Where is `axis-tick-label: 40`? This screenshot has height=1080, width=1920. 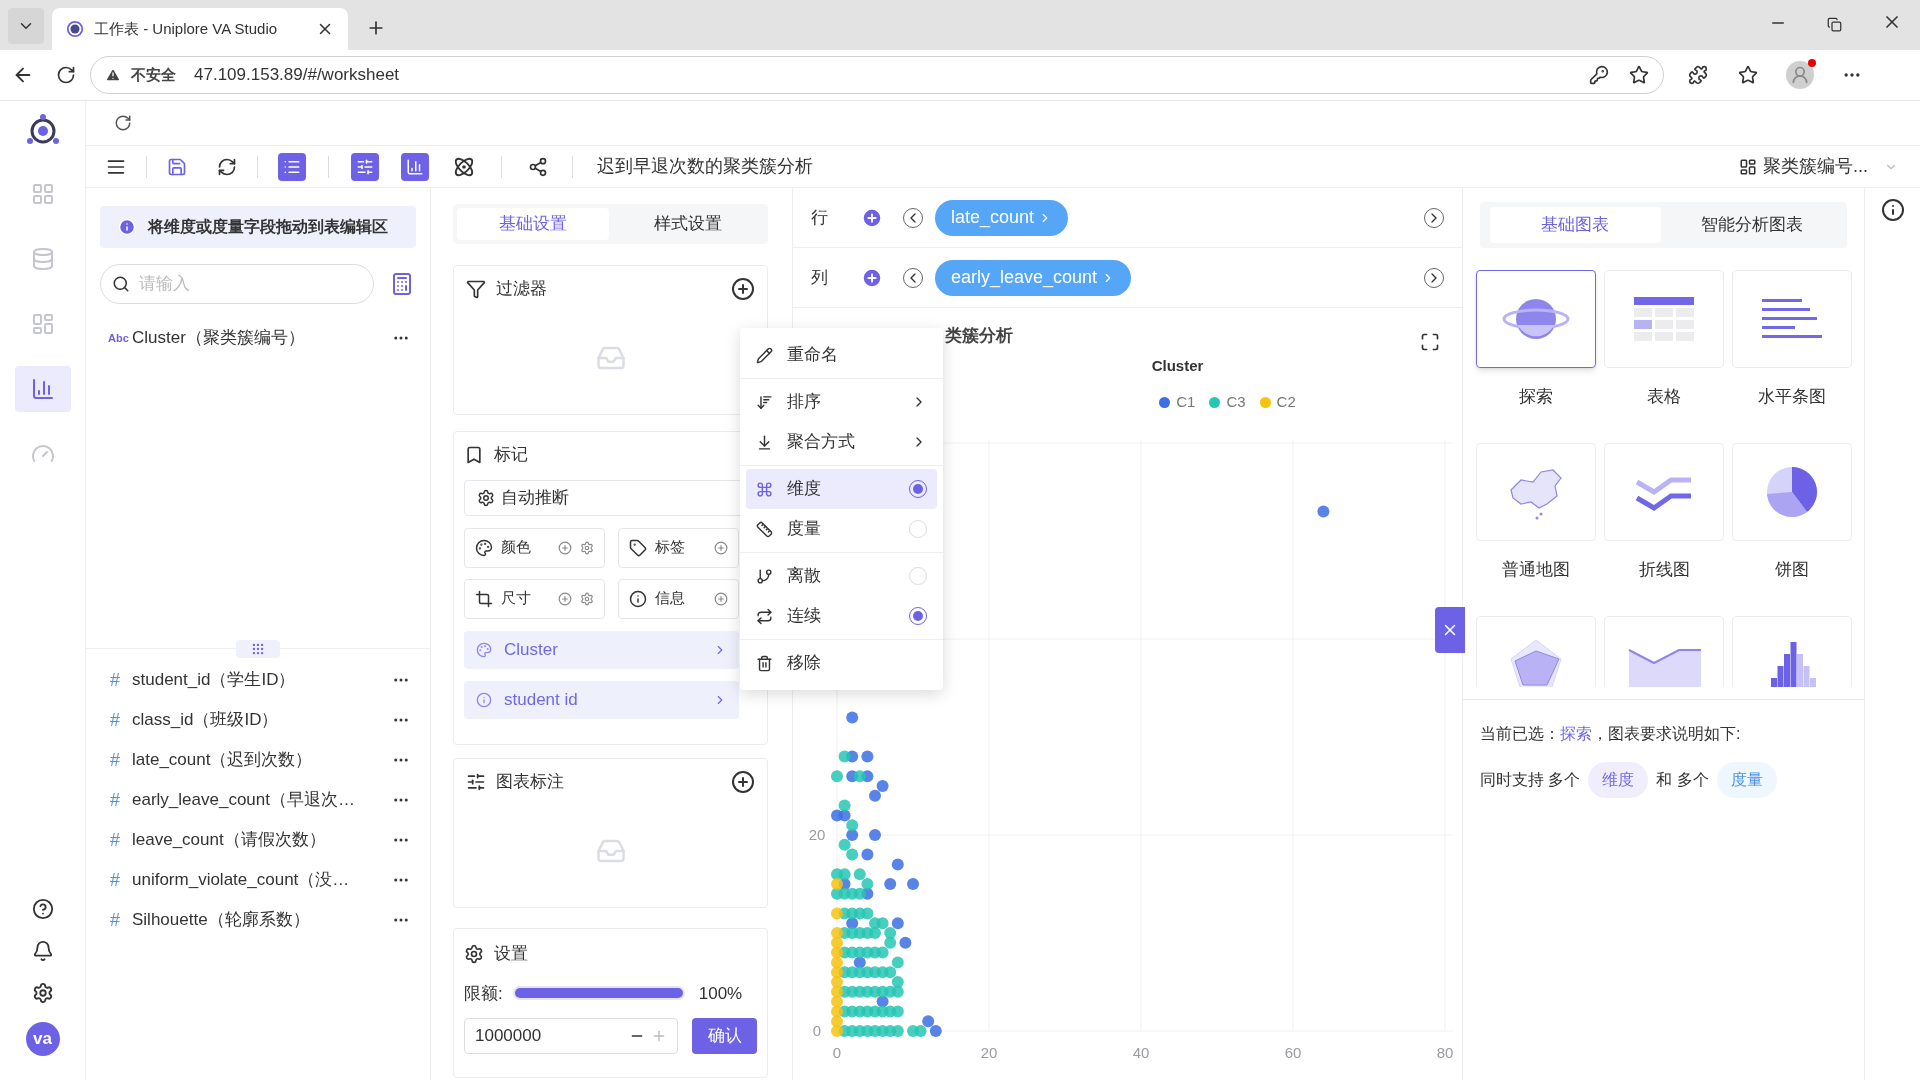
axis-tick-label: 40 is located at coordinates (1141, 1052).